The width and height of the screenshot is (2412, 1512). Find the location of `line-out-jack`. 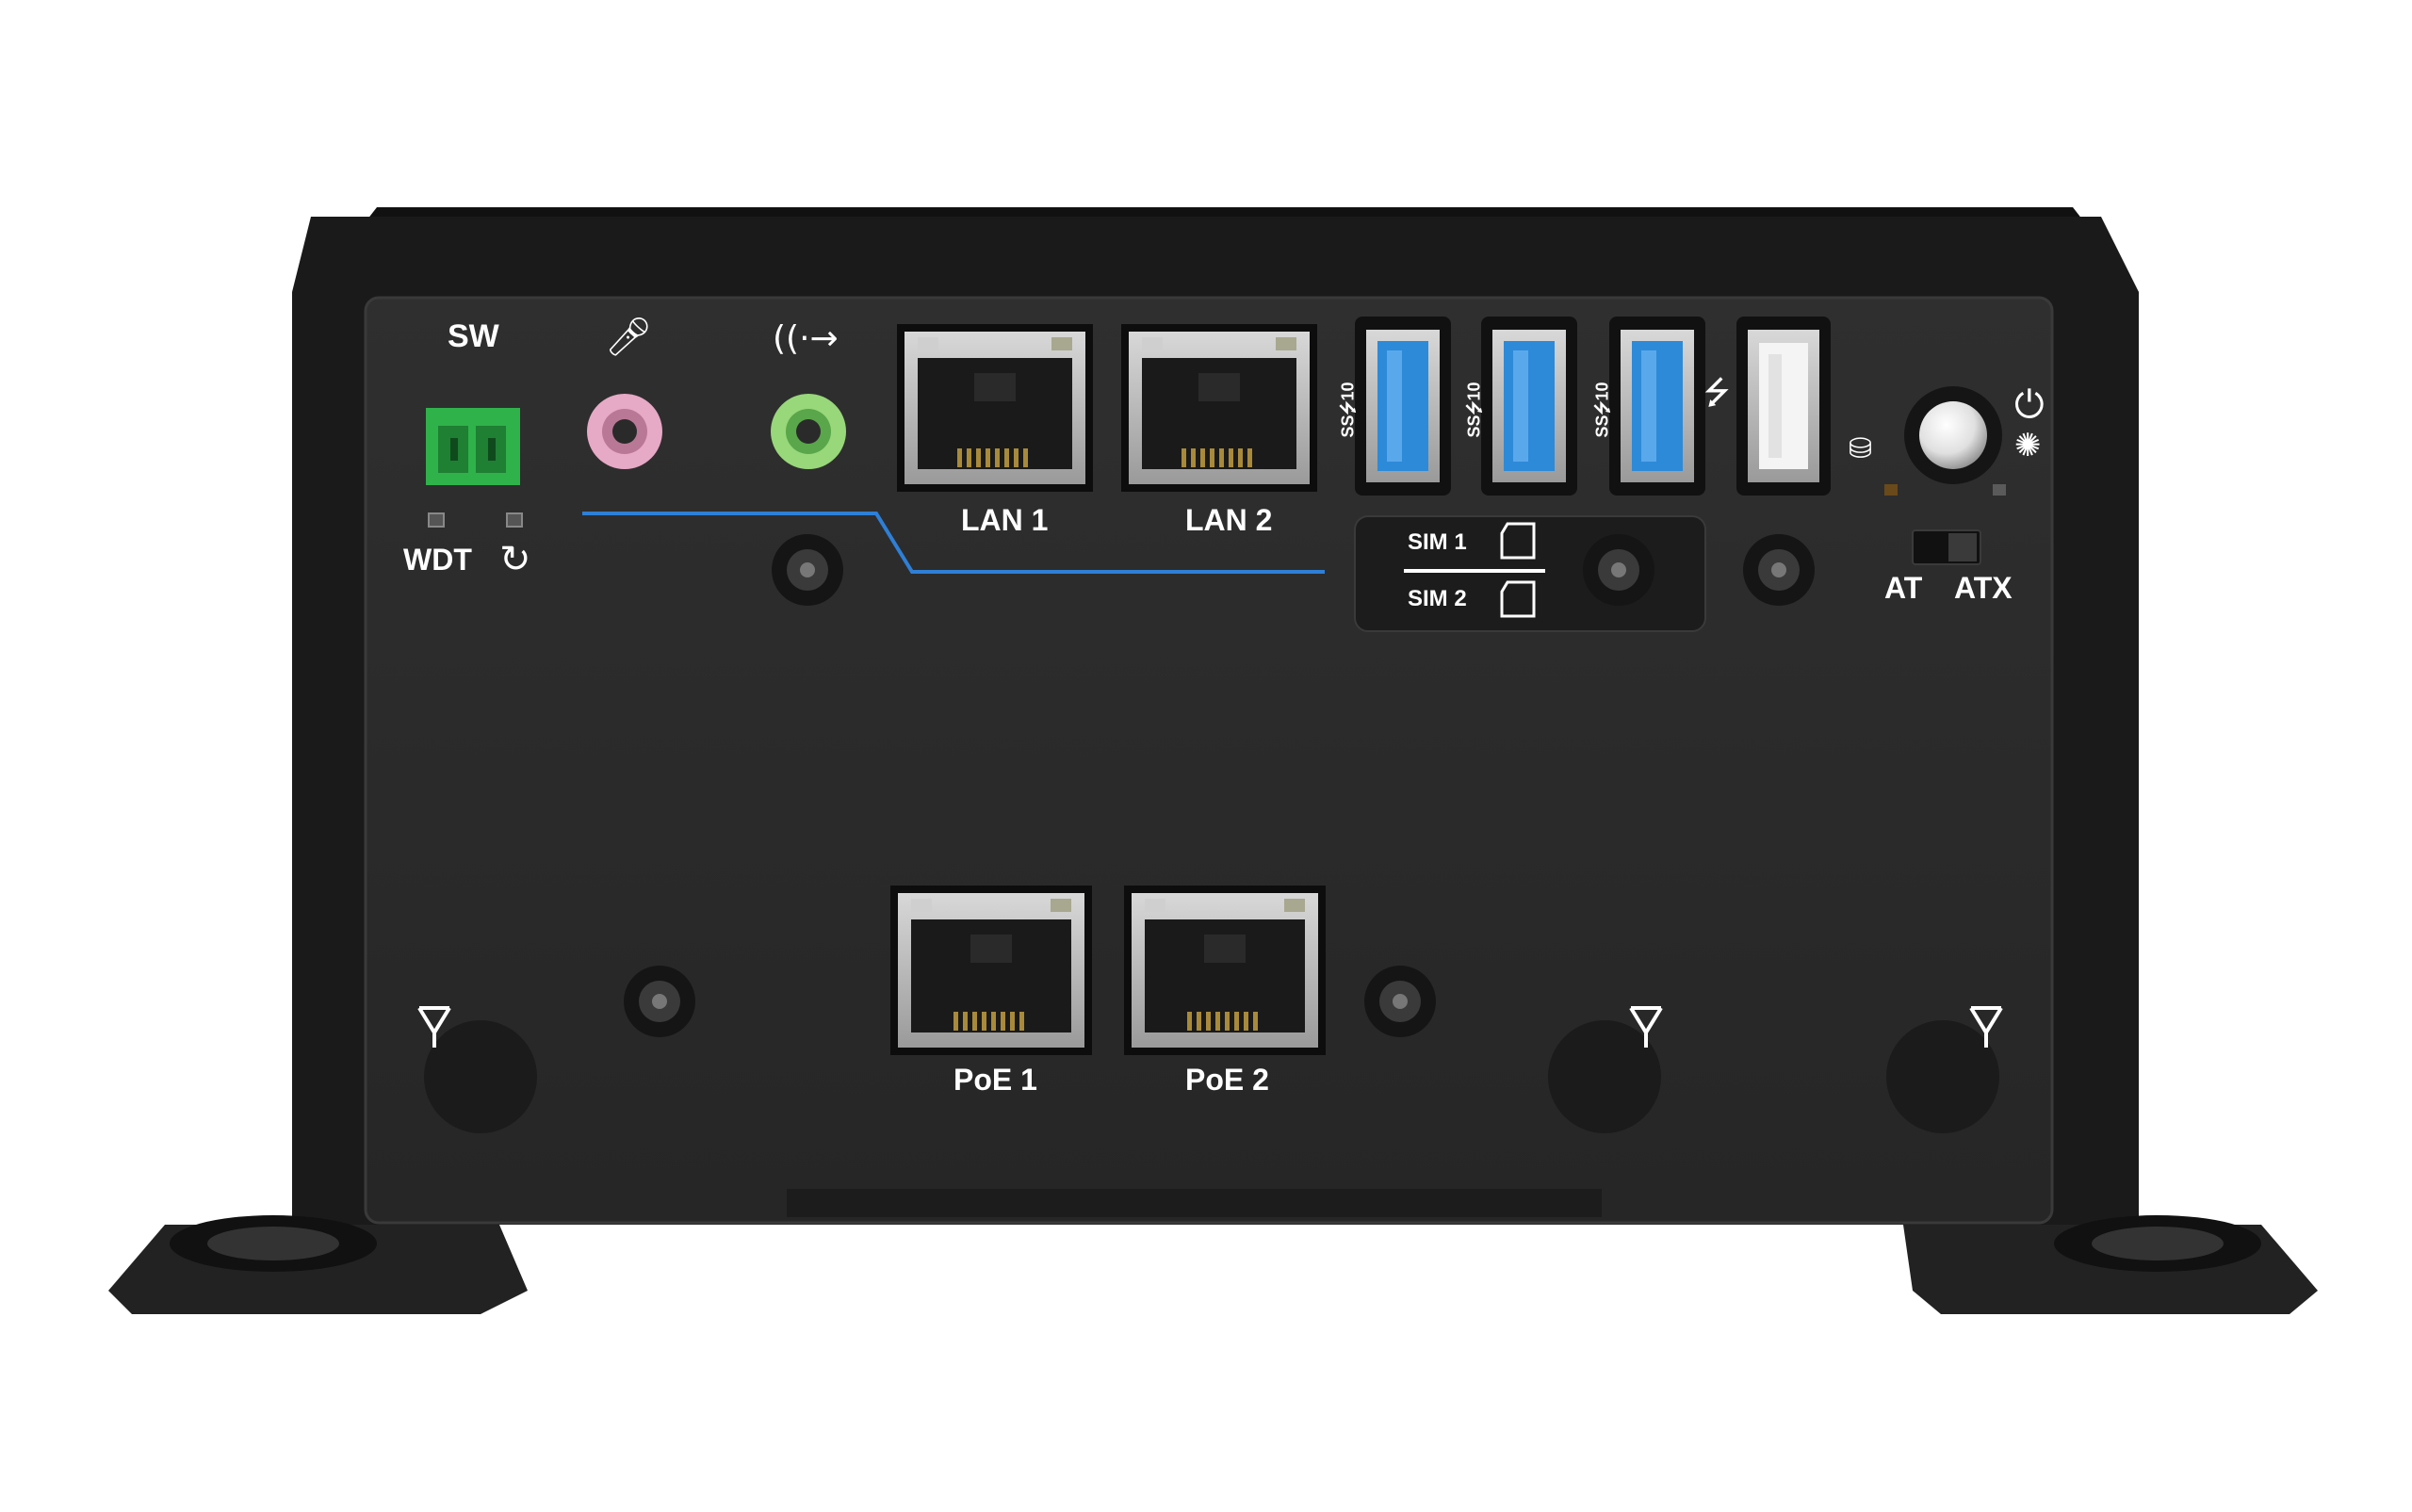

line-out-jack is located at coordinates (808, 431).